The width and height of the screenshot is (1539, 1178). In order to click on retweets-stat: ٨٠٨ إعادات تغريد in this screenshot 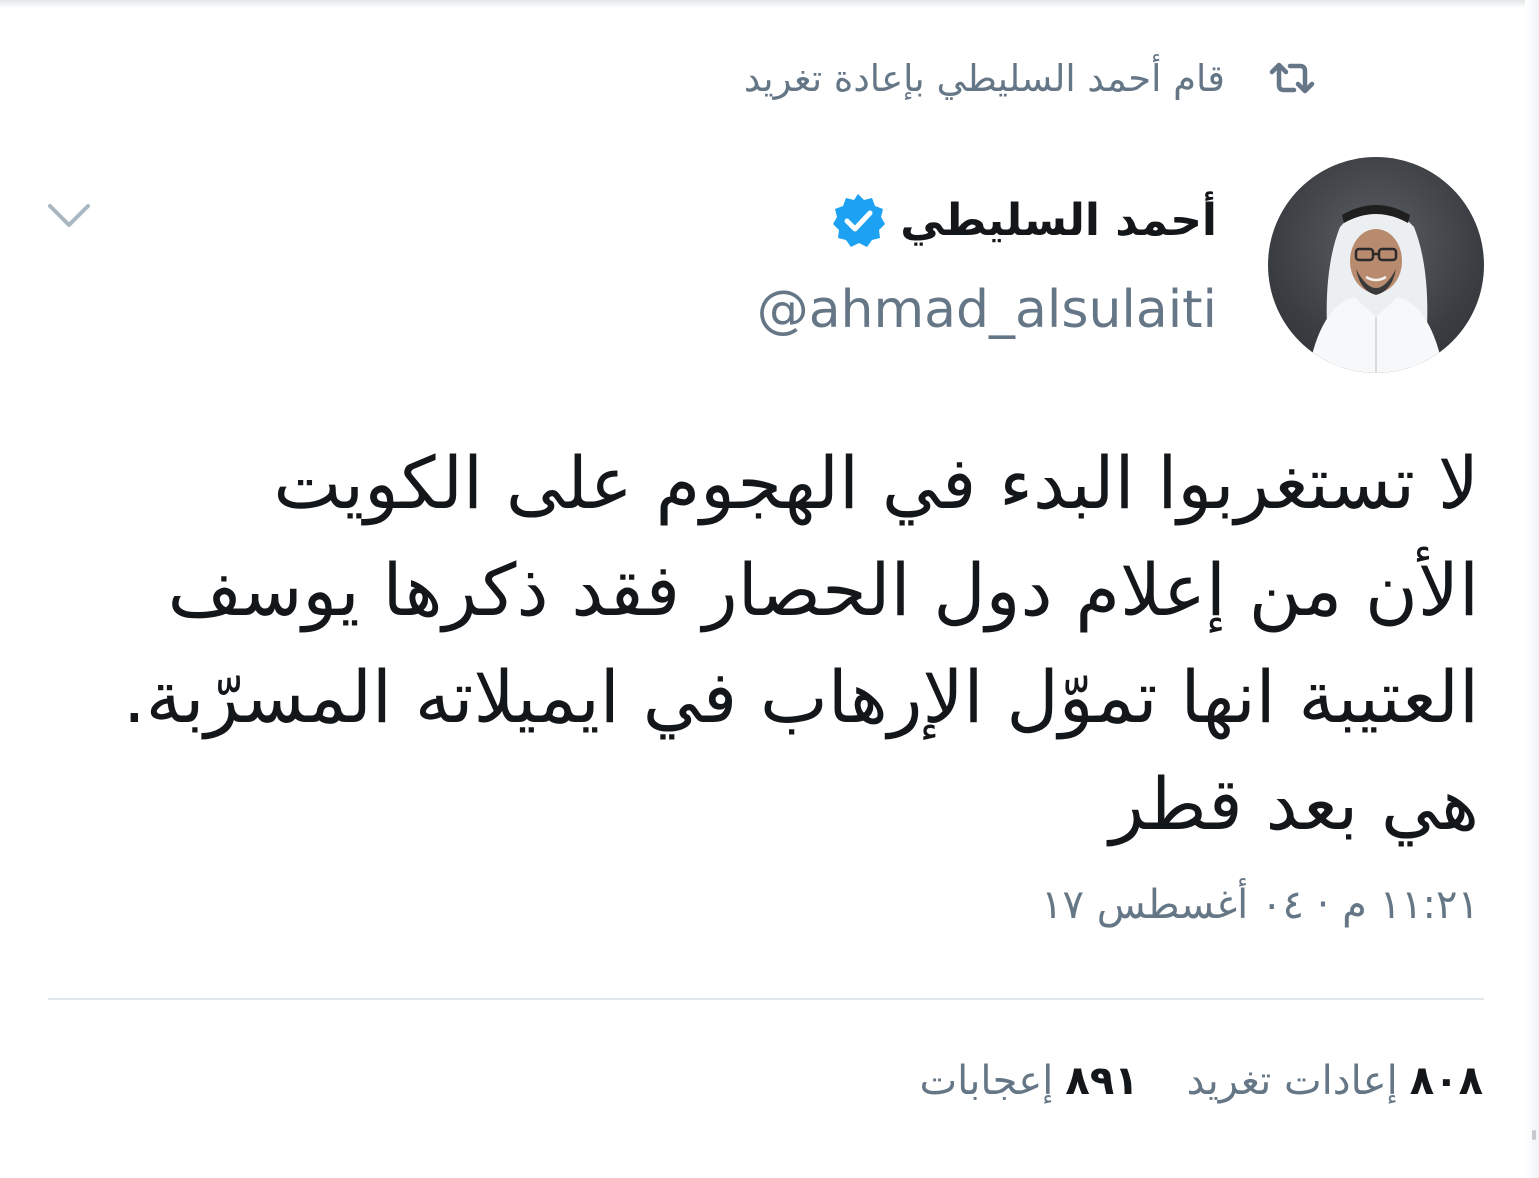, I will do `click(1335, 1081)`.